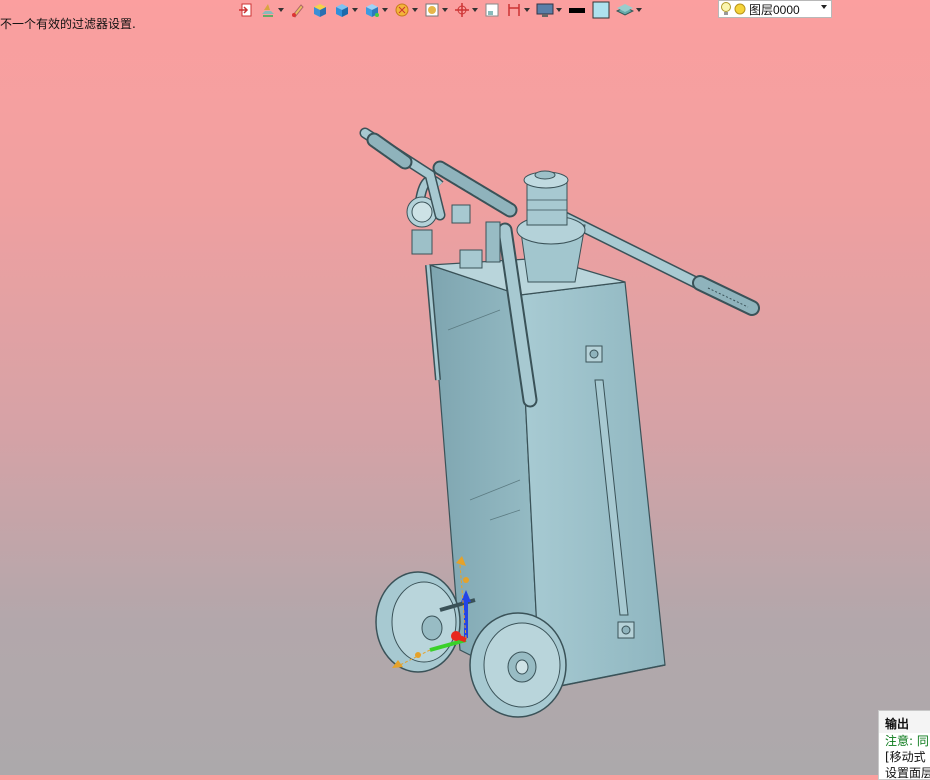 This screenshot has width=930, height=780. What do you see at coordinates (904, 772) in the screenshot?
I see `output-line: 设置面层` at bounding box center [904, 772].